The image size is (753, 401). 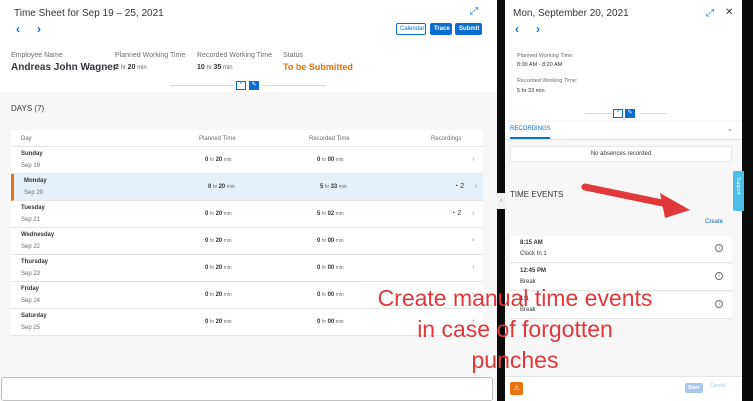 What do you see at coordinates (515, 360) in the screenshot?
I see `annotation-line-3: punches` at bounding box center [515, 360].